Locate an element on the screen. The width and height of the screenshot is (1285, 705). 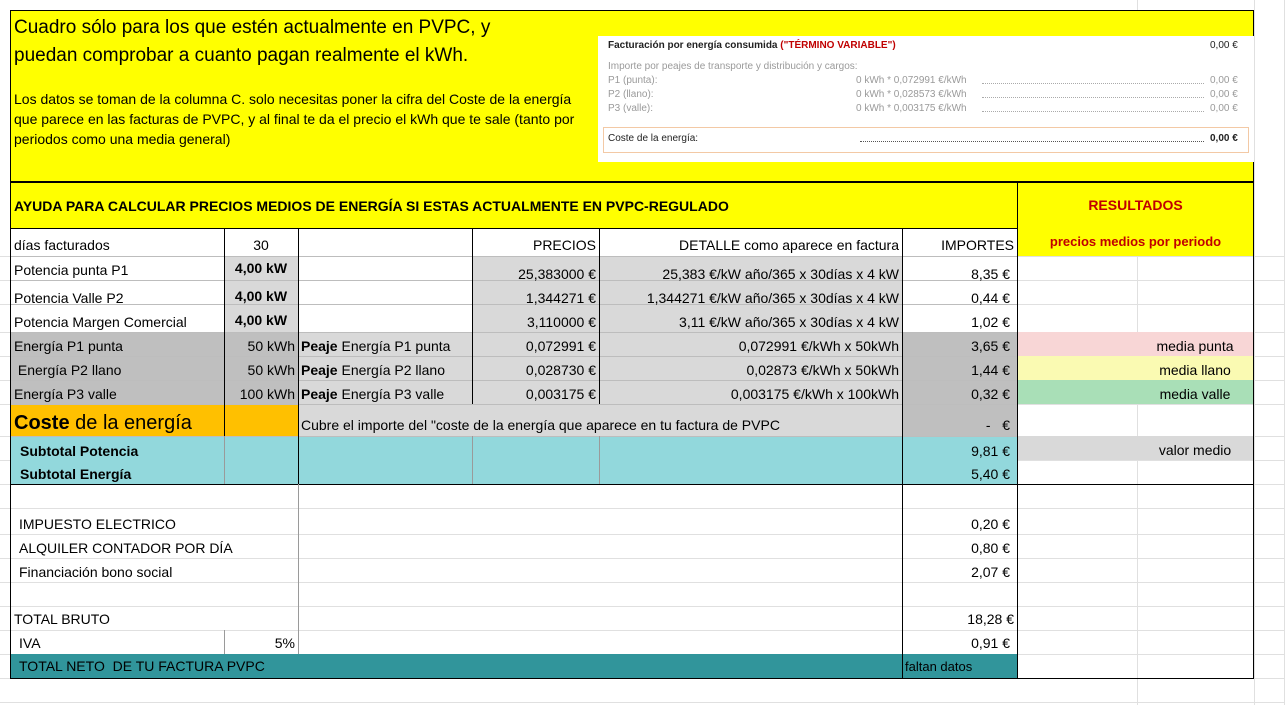
peaje-p2-label: Peaje Energía P2 llano is located at coordinates (385, 370).